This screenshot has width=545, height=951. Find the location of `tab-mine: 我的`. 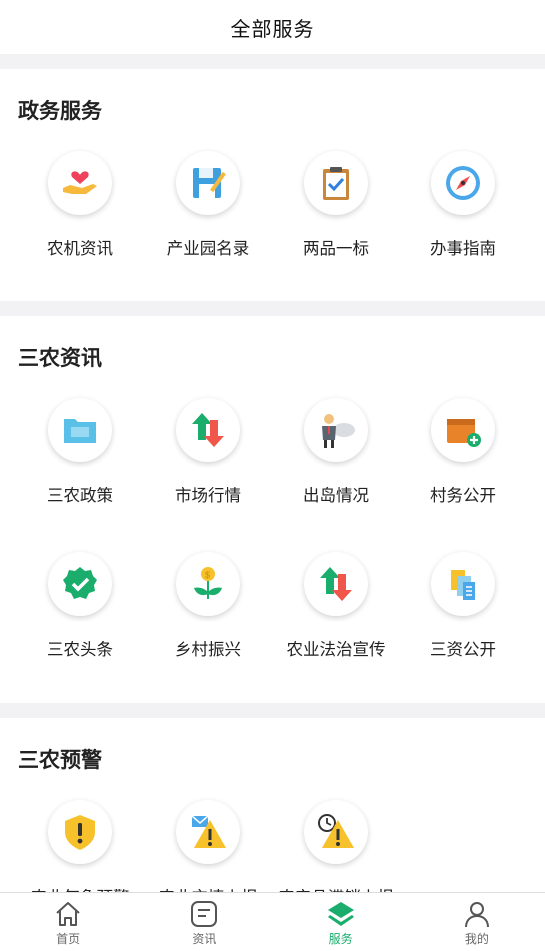

tab-mine: 我的 is located at coordinates (477, 922).